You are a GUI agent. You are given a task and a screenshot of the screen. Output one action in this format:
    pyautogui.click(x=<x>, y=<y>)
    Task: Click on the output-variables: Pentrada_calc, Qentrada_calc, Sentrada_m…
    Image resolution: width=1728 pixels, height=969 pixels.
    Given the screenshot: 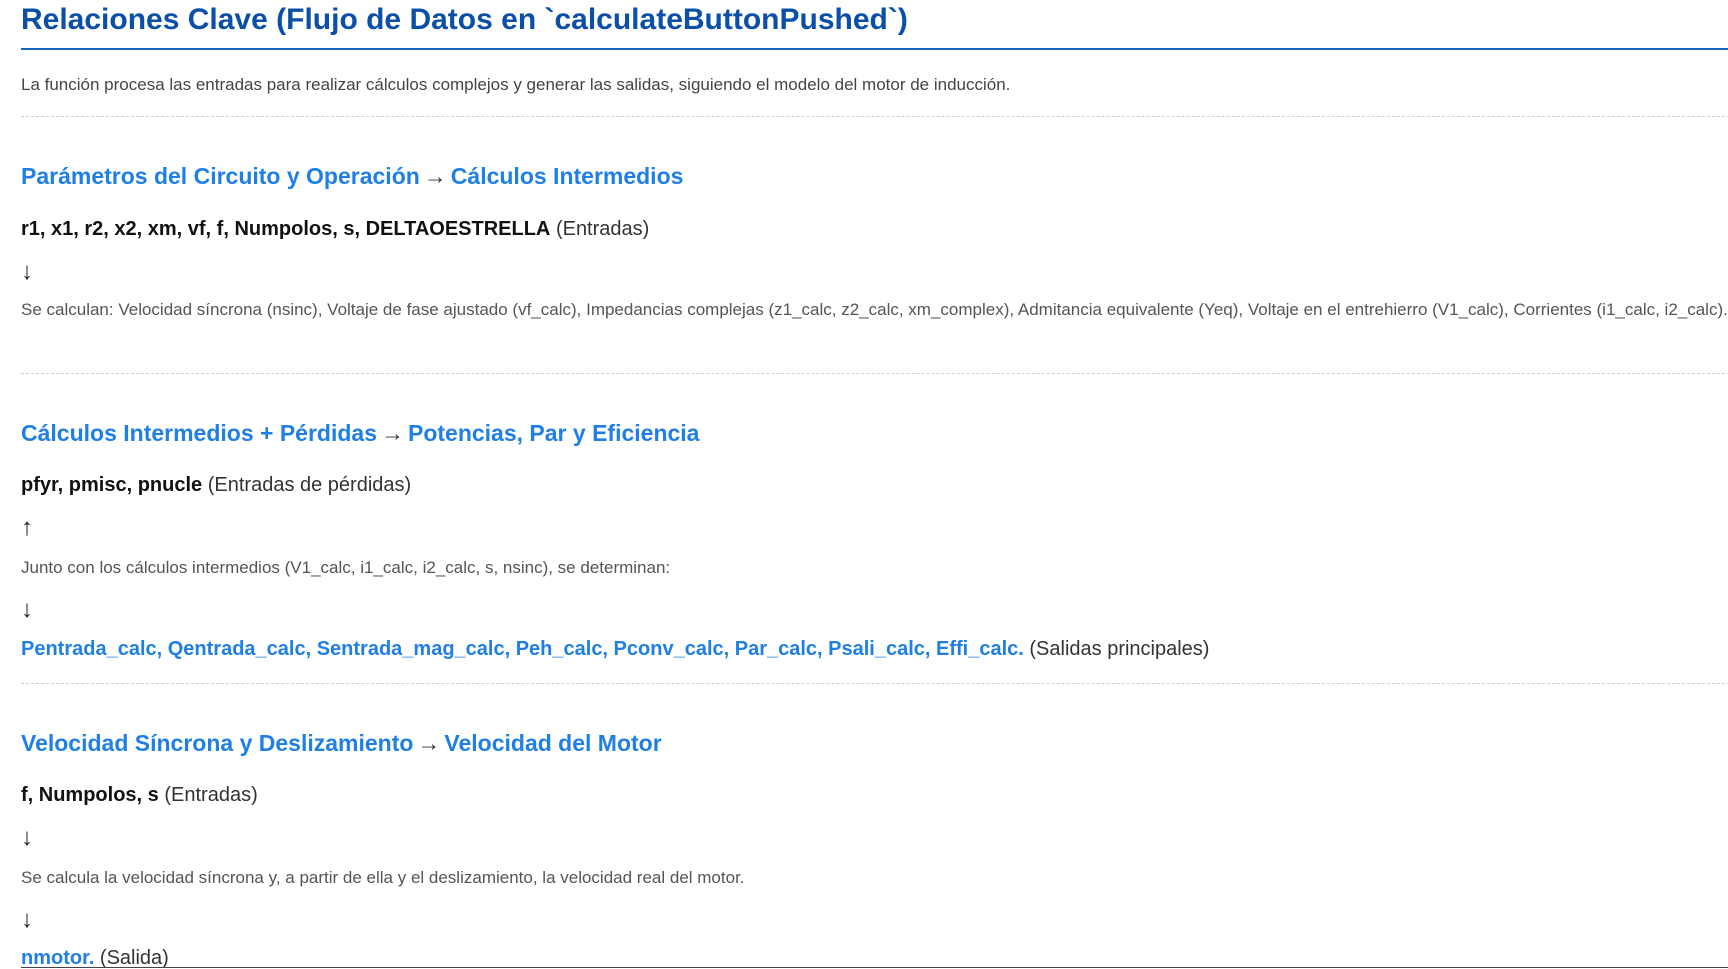 What is the action you would take?
    pyautogui.click(x=522, y=649)
    